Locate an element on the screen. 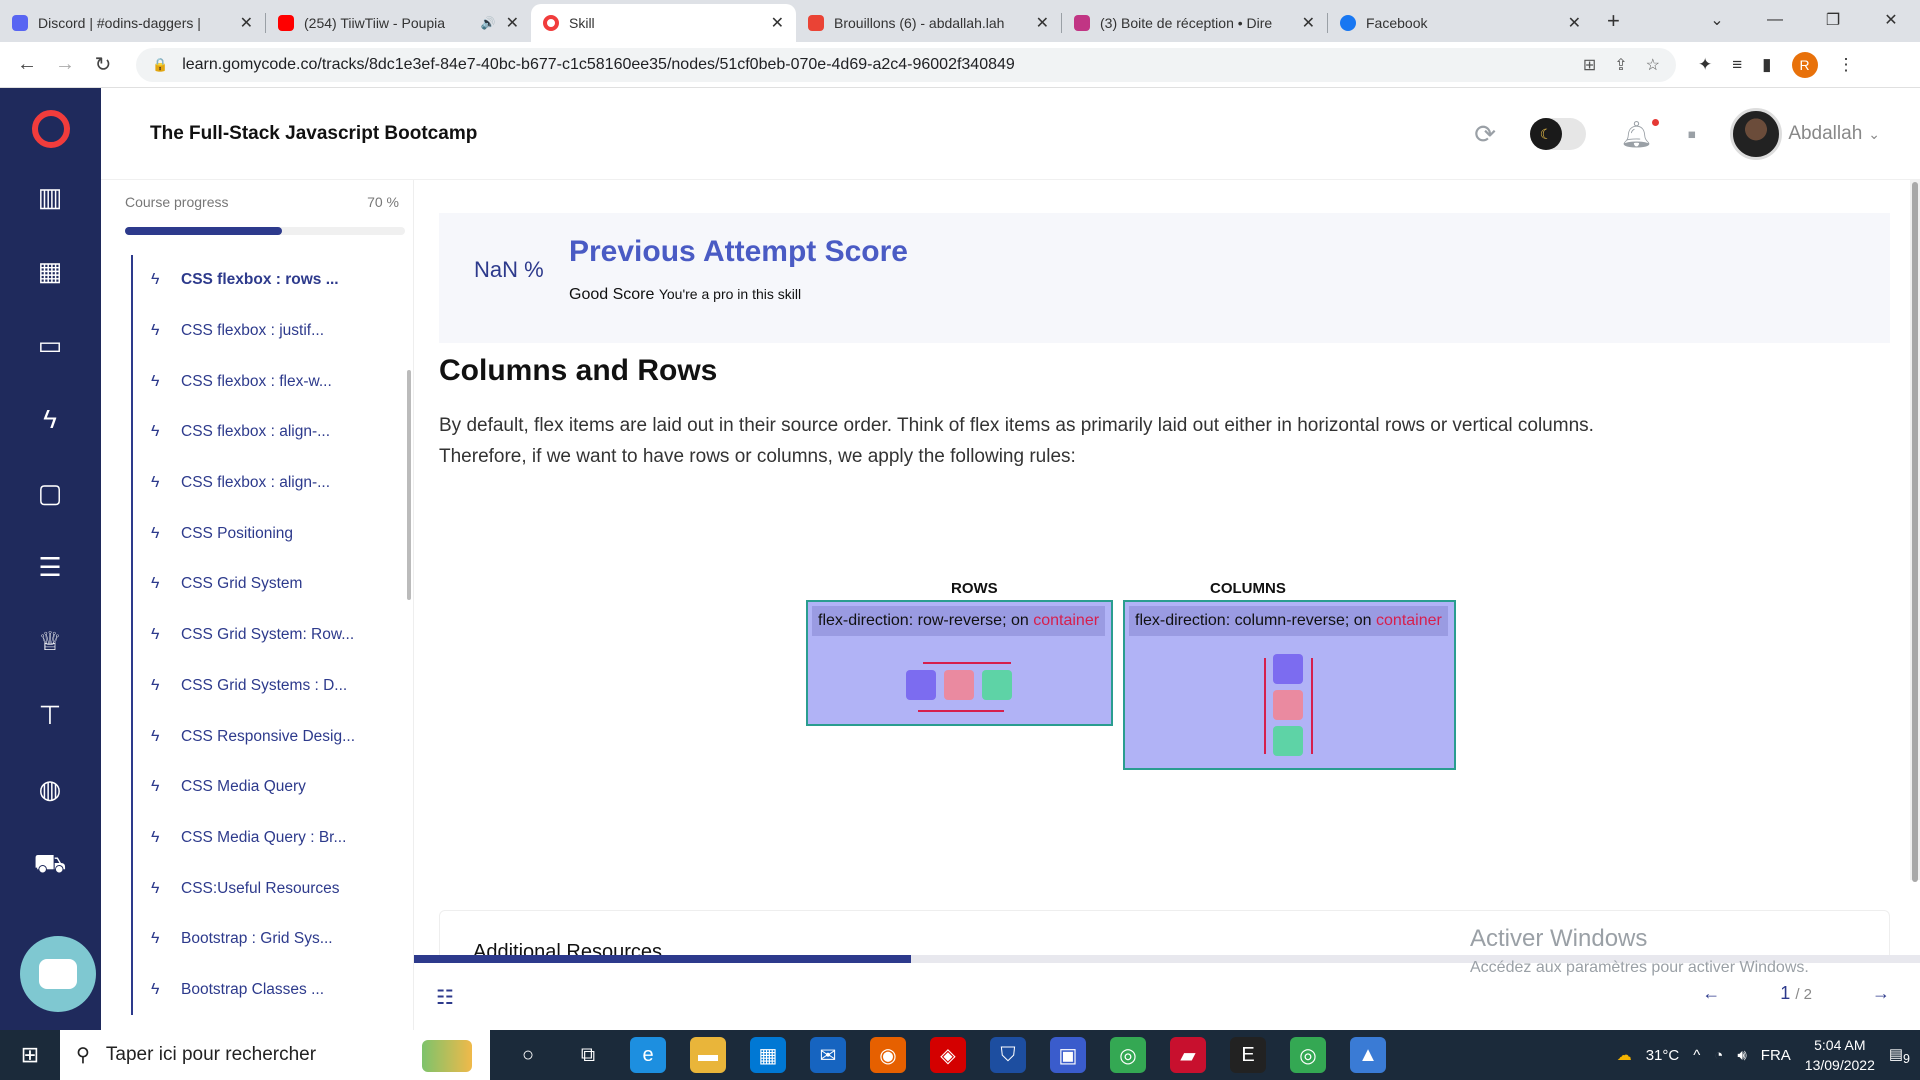 The image size is (1920, 1080). sidebar-scrollbar is located at coordinates (409, 485).